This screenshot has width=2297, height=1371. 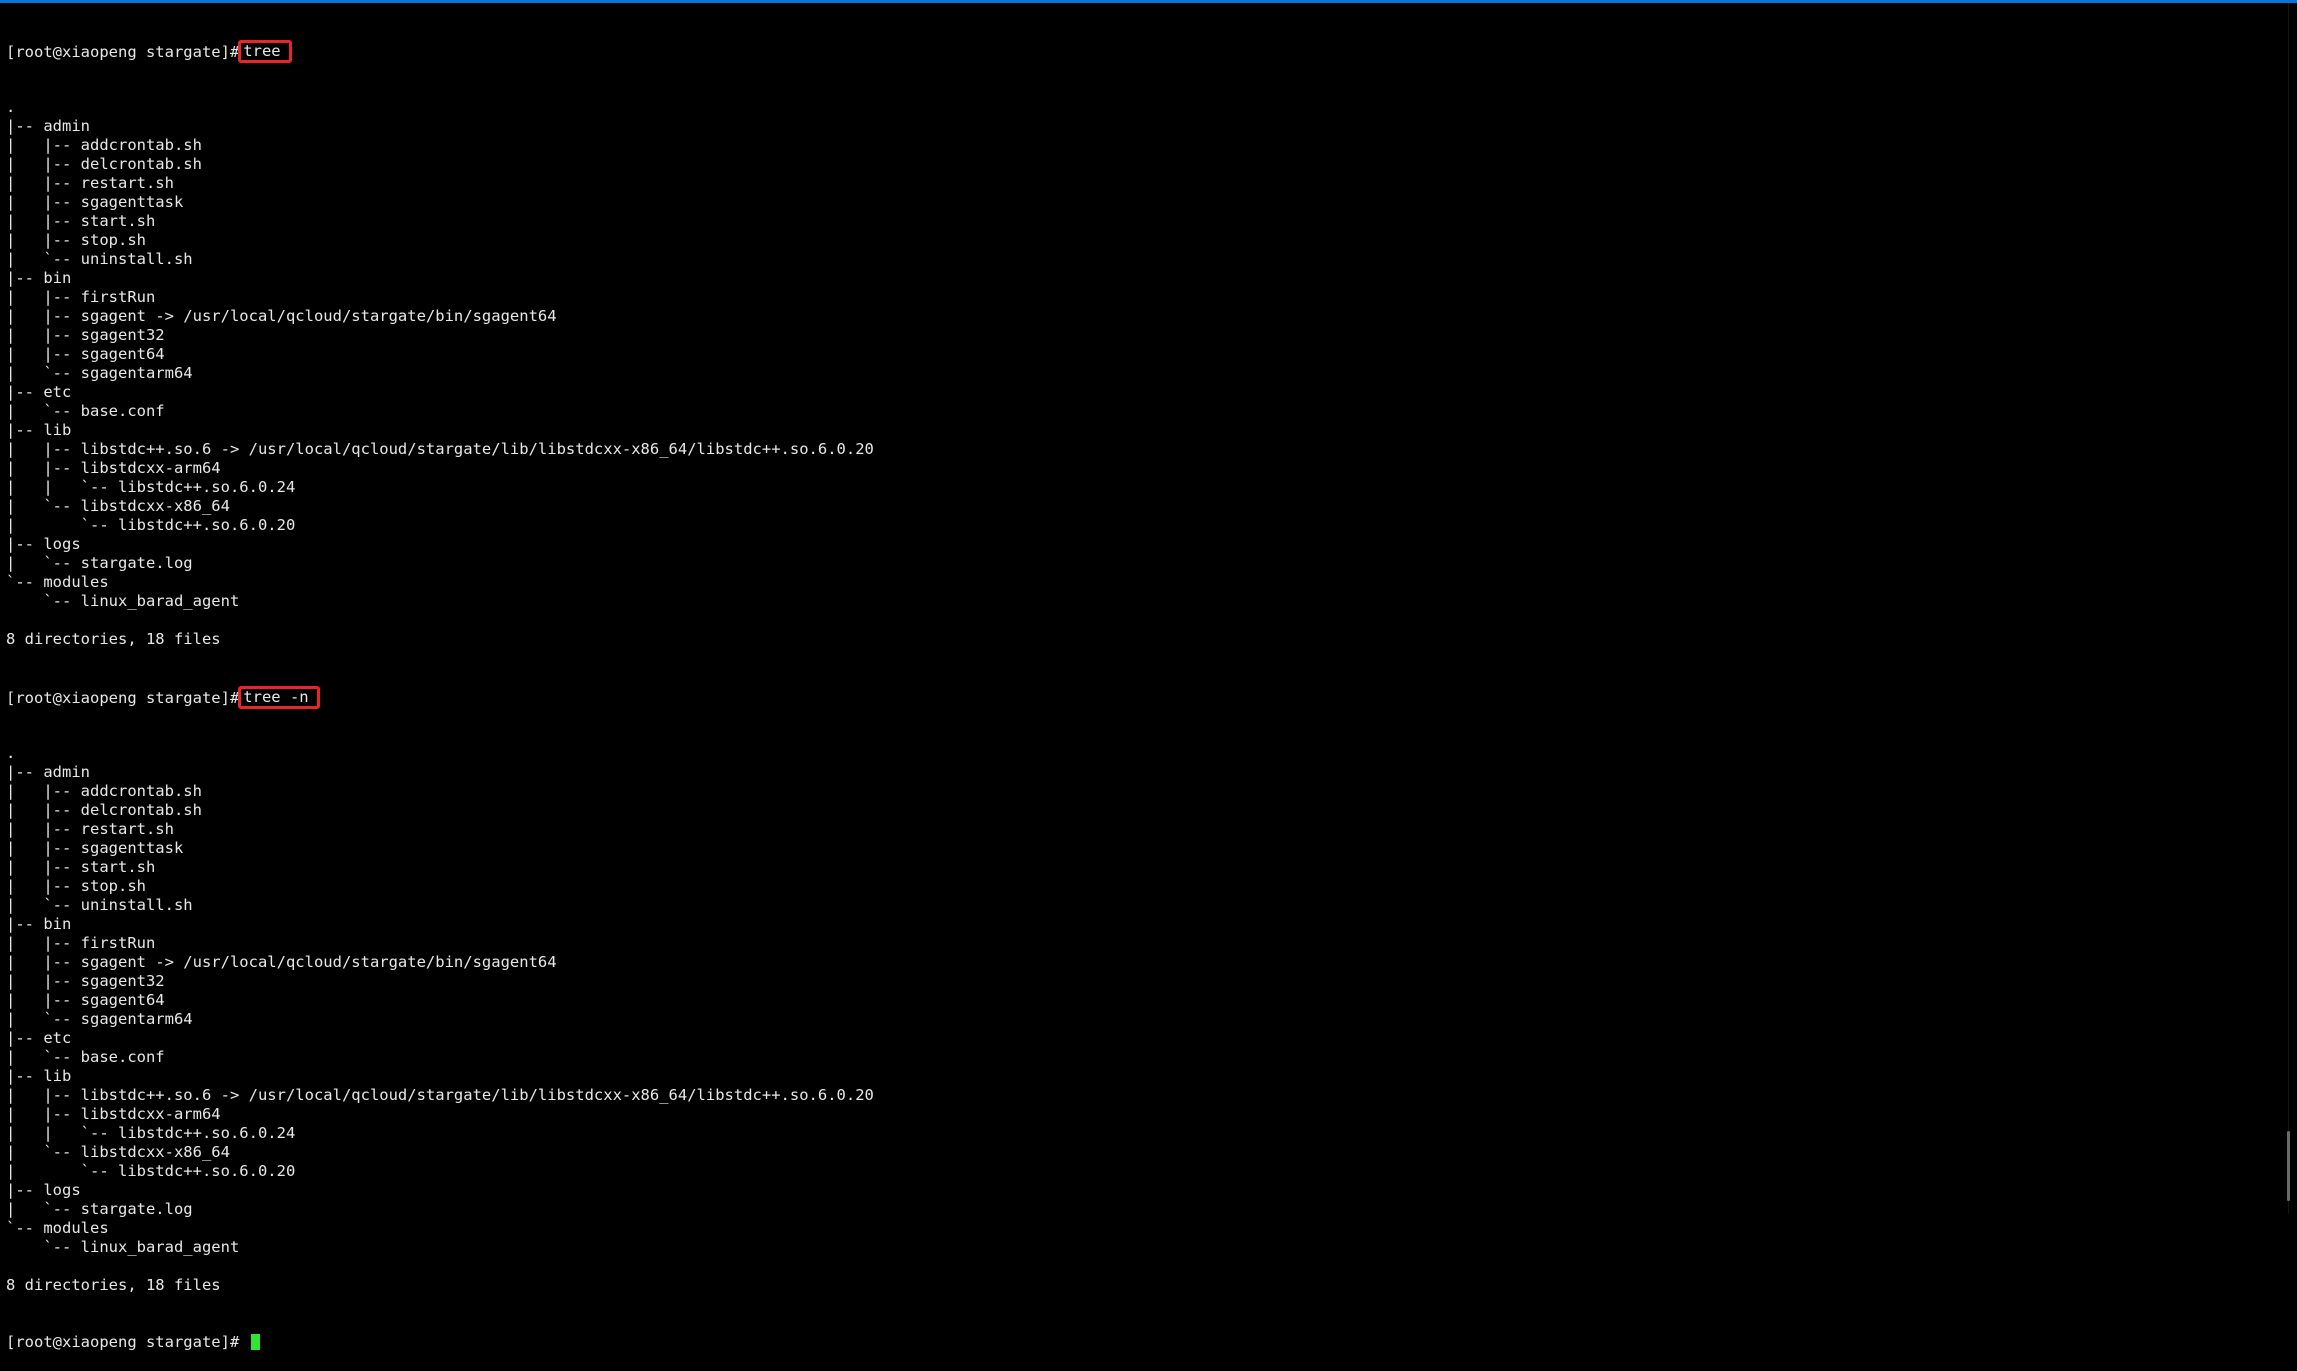 I want to click on command-line-2: [root@xiaopeng stargate]# tree -n, so click(x=1141, y=697).